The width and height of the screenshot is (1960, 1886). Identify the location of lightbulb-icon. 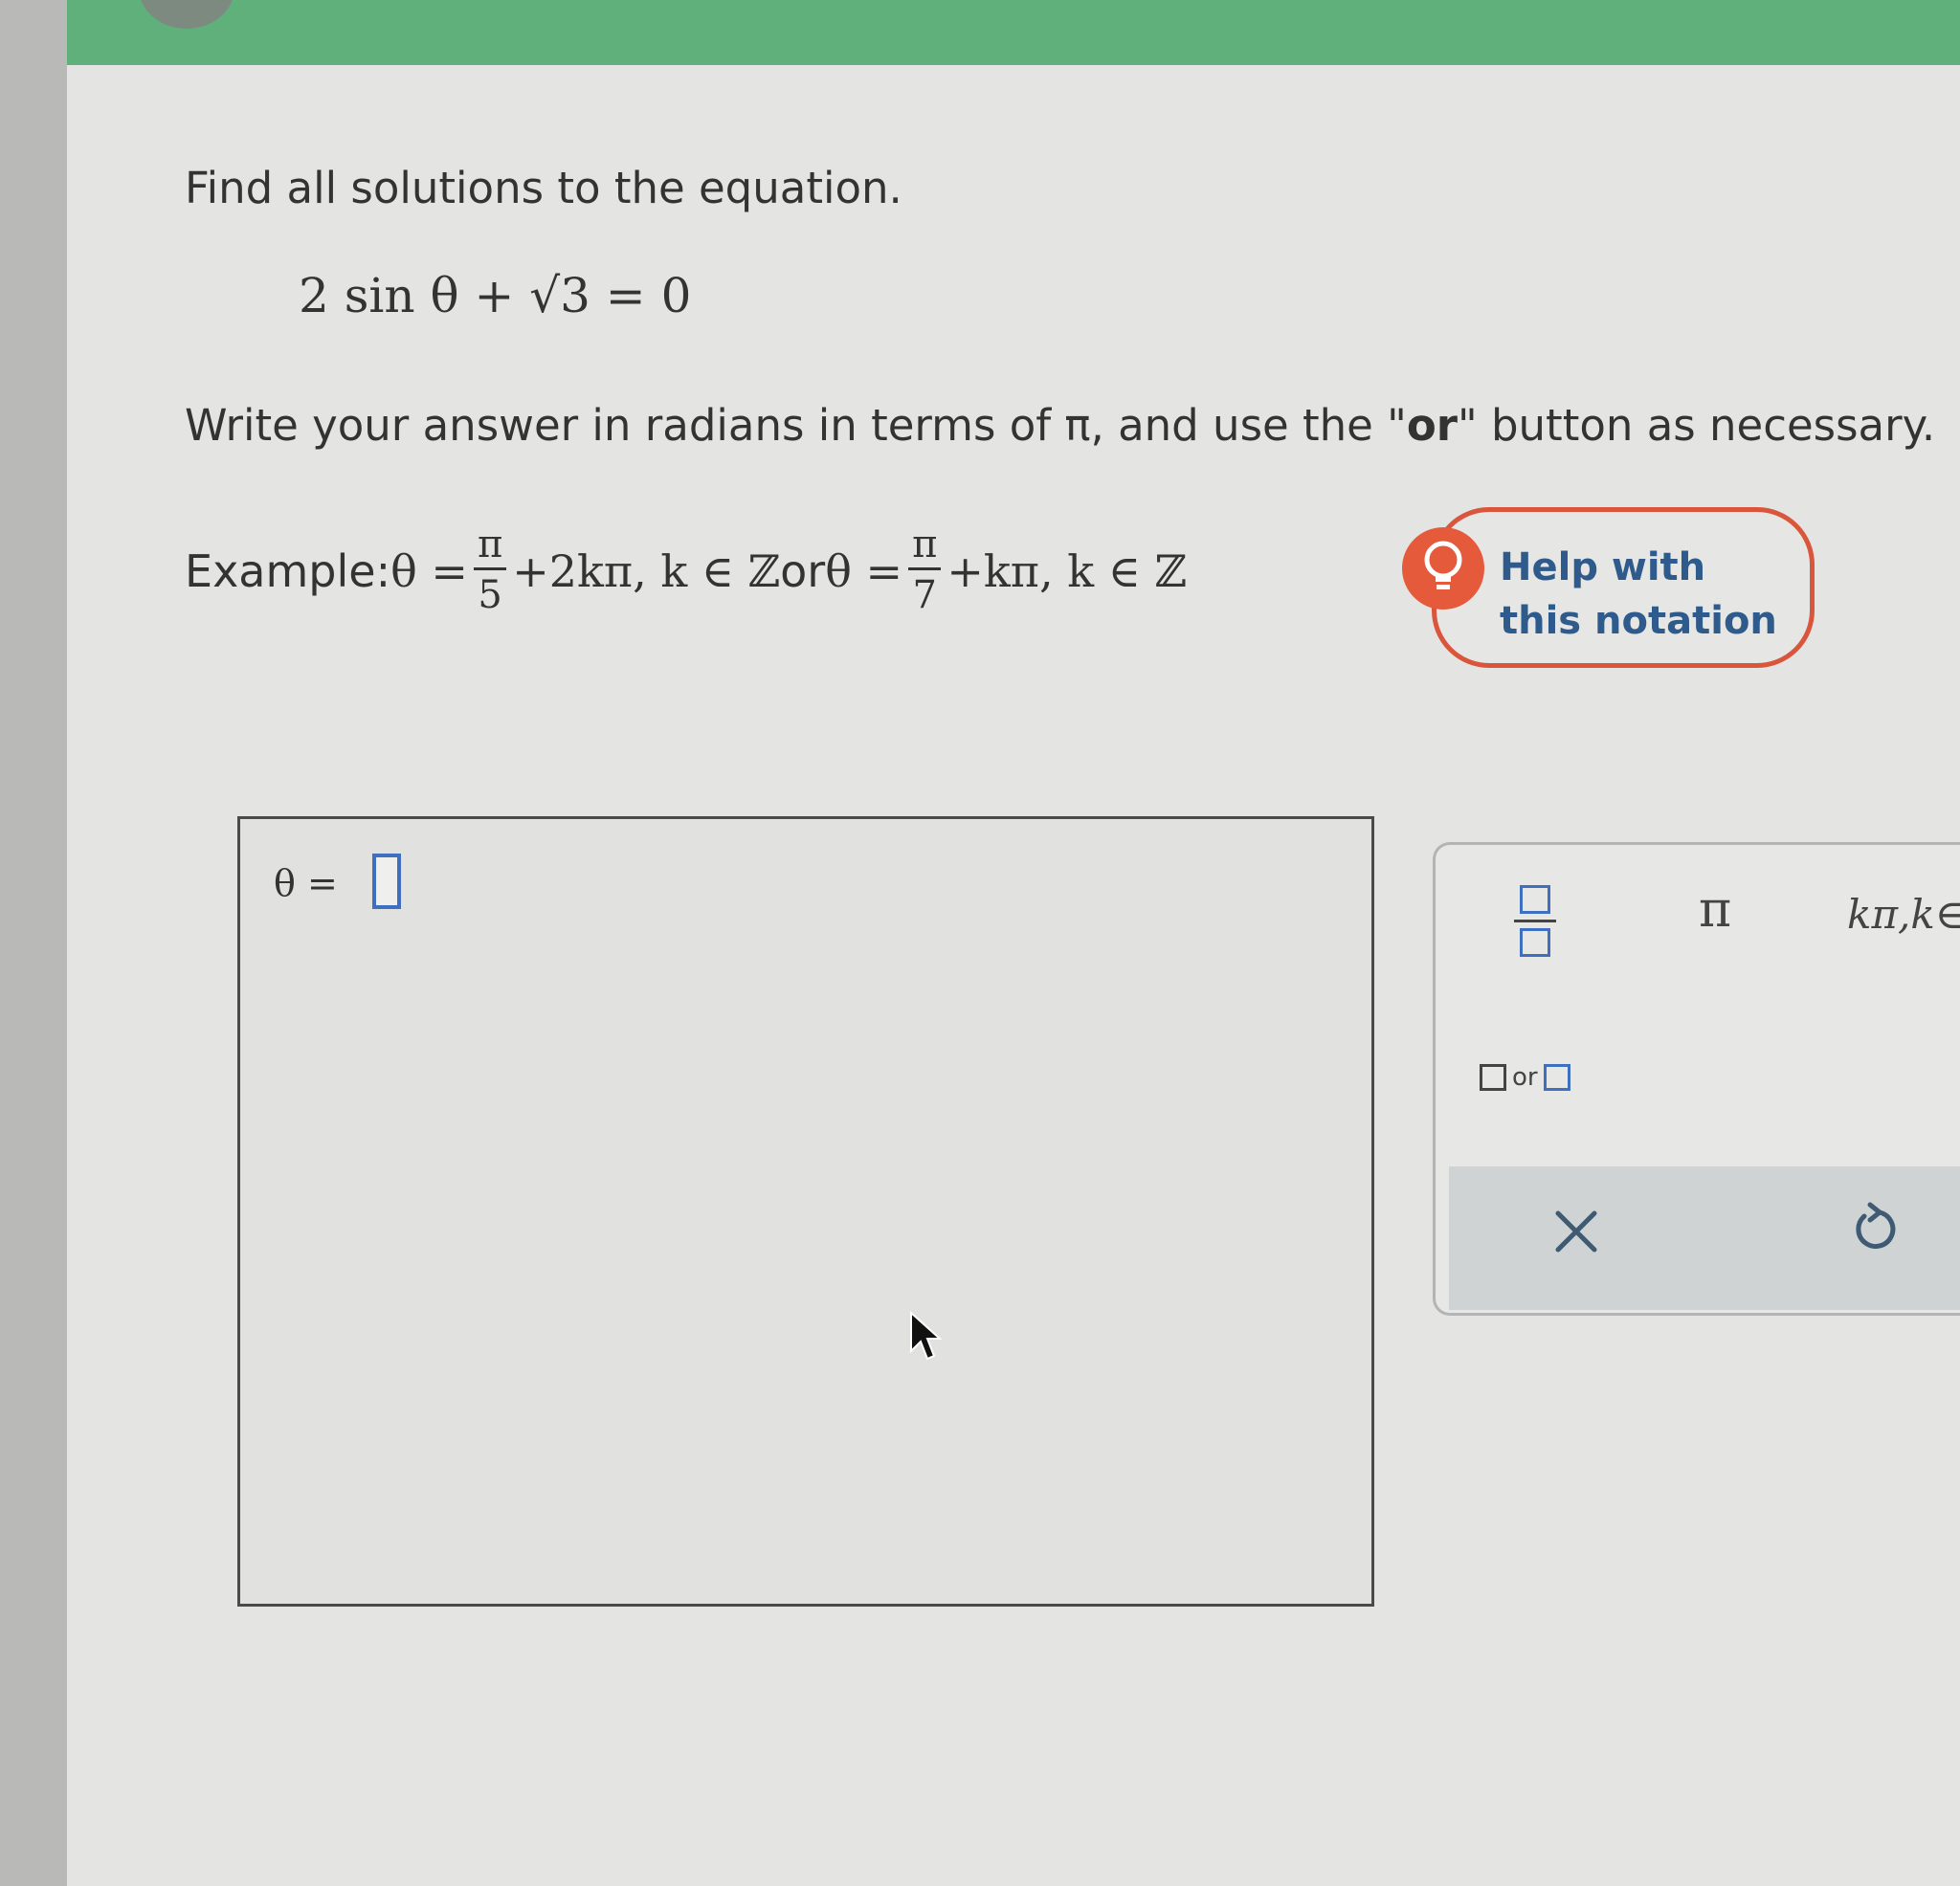
(1443, 568).